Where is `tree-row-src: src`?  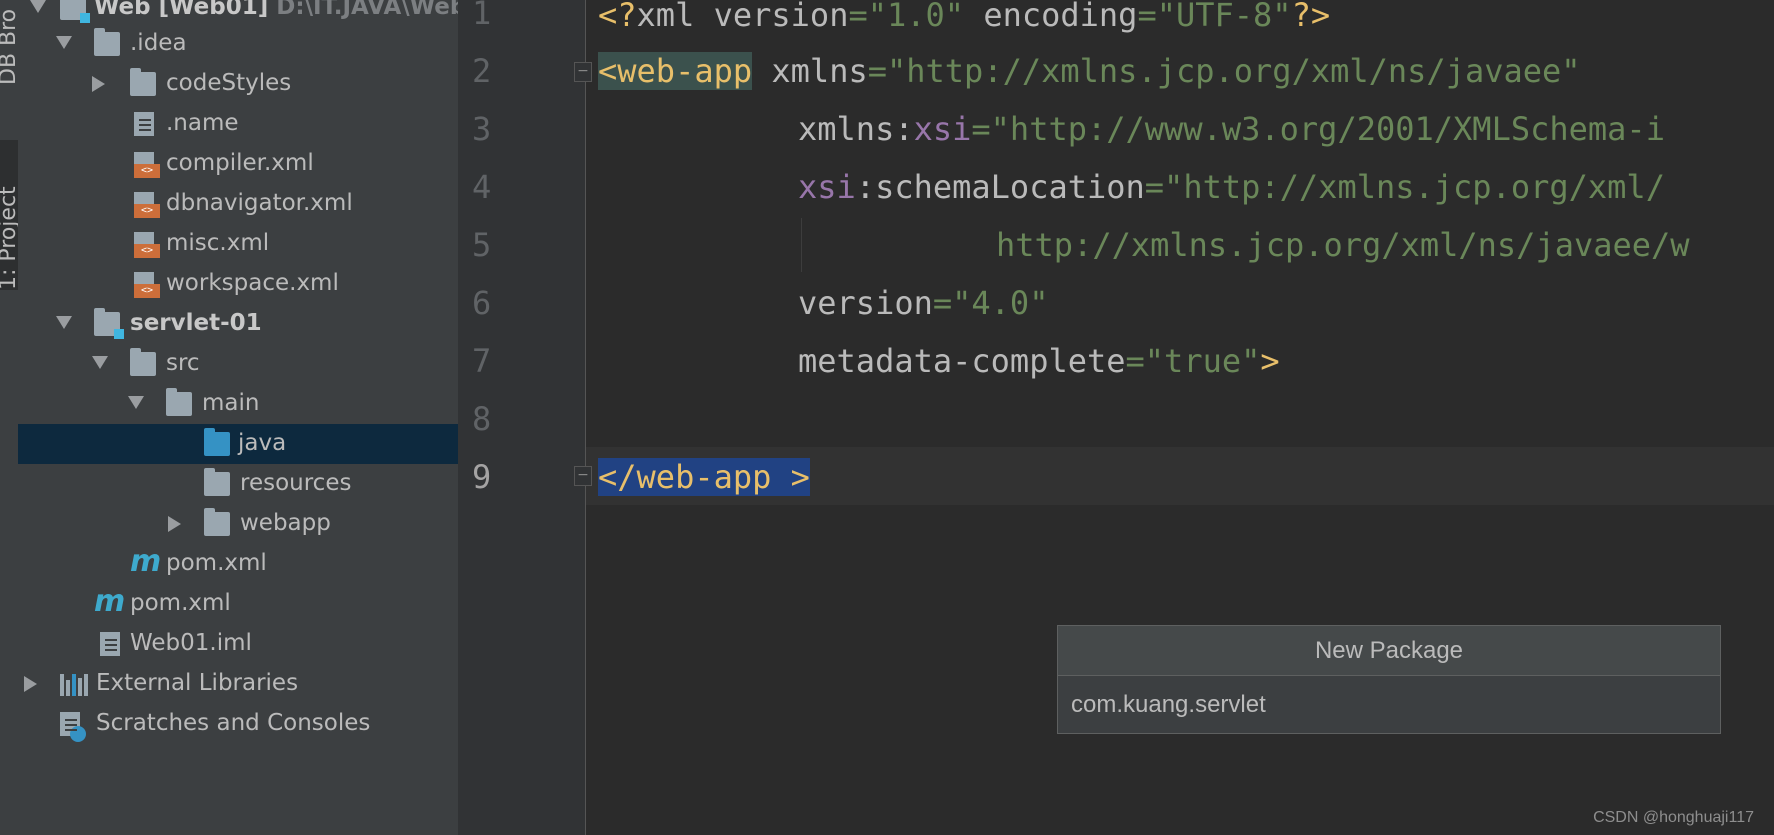 tree-row-src: src is located at coordinates (238, 364).